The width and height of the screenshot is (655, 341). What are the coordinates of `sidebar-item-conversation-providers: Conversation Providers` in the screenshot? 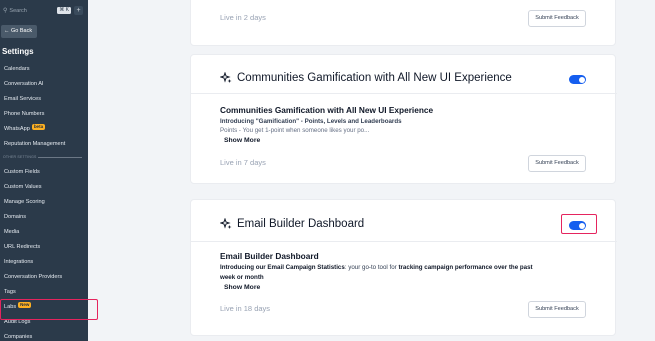 It's located at (44, 277).